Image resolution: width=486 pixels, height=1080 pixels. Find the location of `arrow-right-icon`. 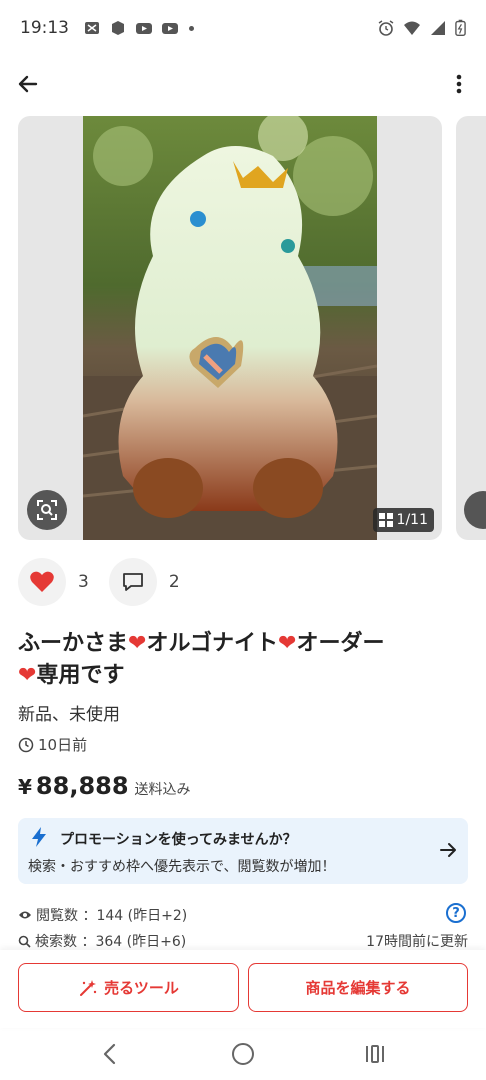

arrow-right-icon is located at coordinates (448, 850).